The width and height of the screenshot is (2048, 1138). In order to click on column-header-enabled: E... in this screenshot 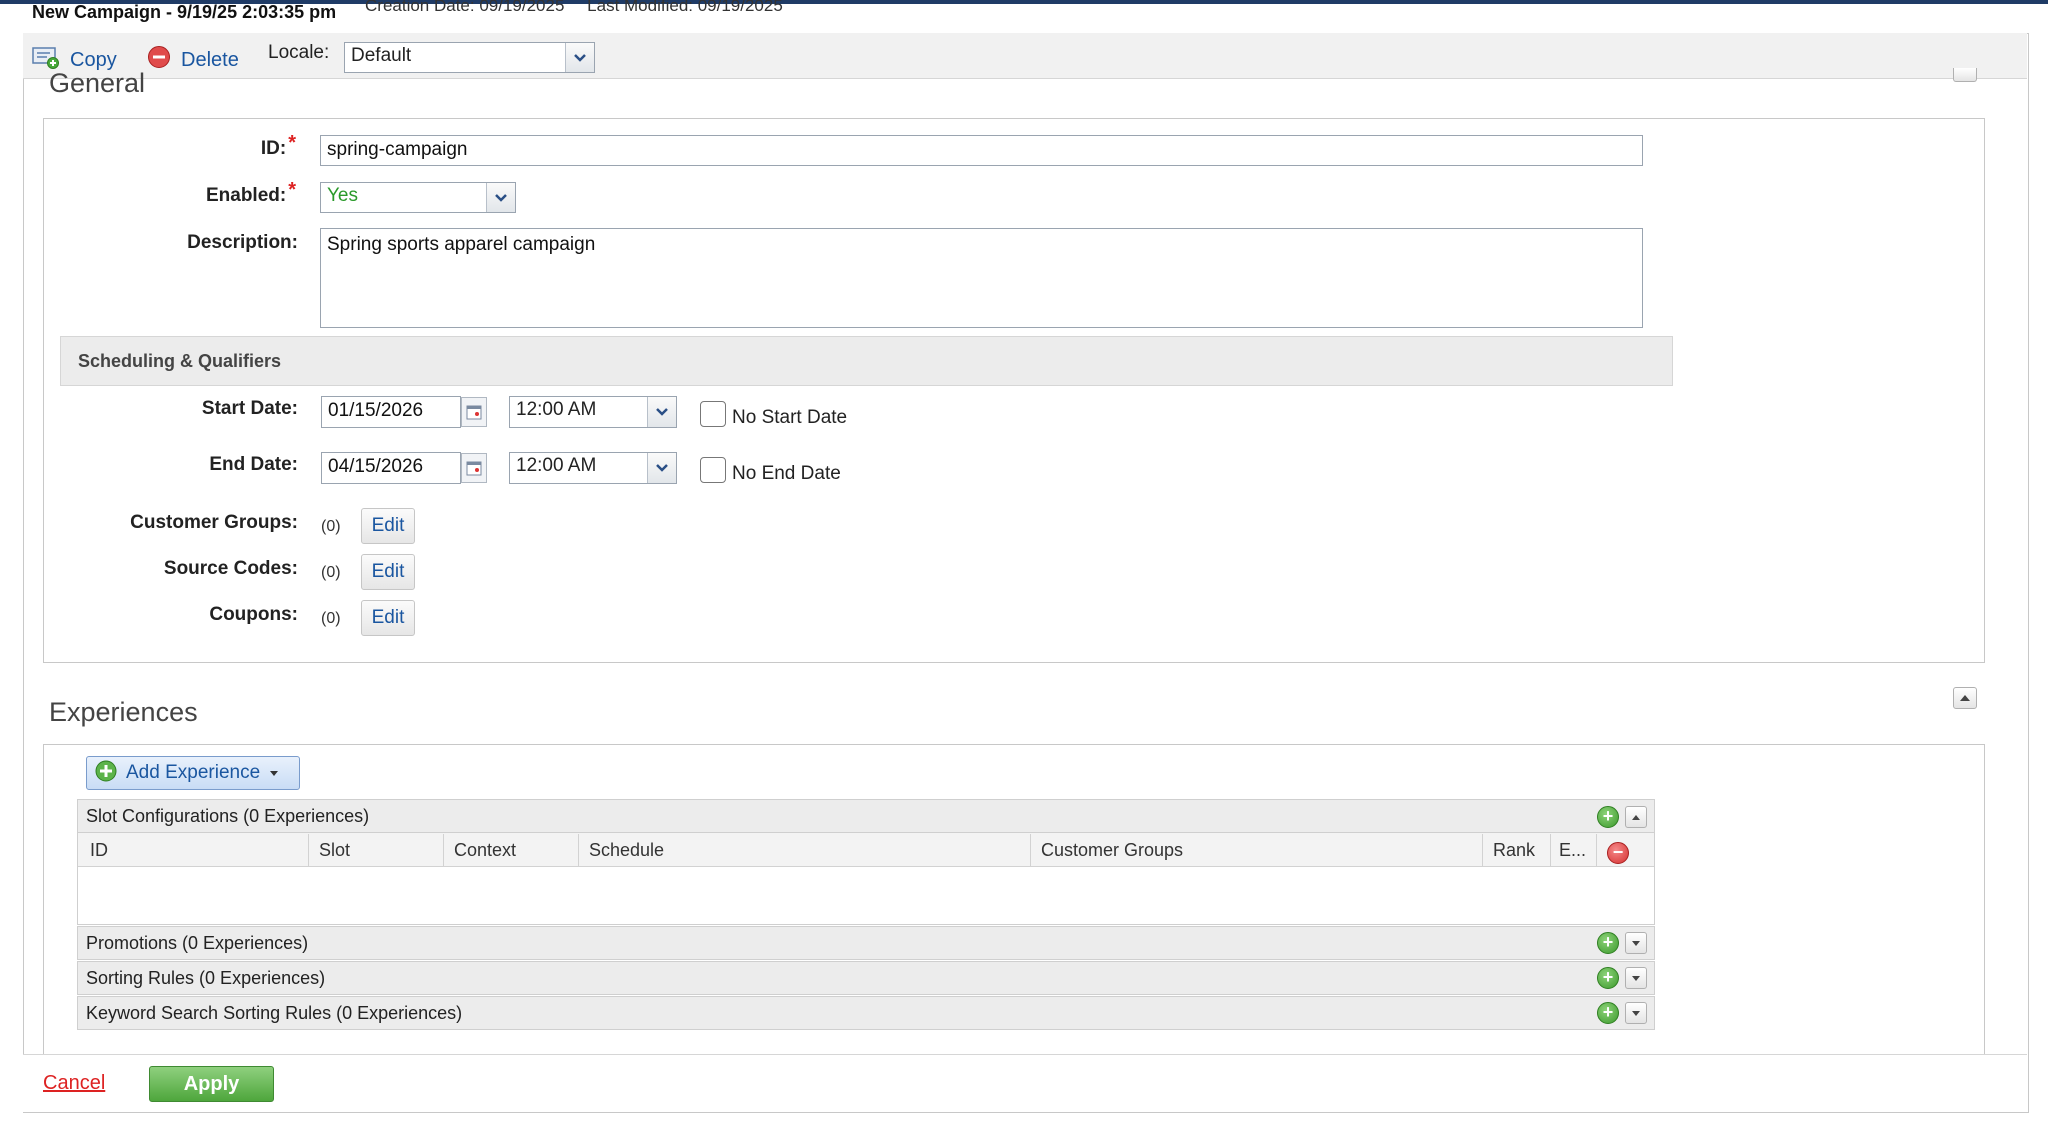, I will do `click(1574, 850)`.